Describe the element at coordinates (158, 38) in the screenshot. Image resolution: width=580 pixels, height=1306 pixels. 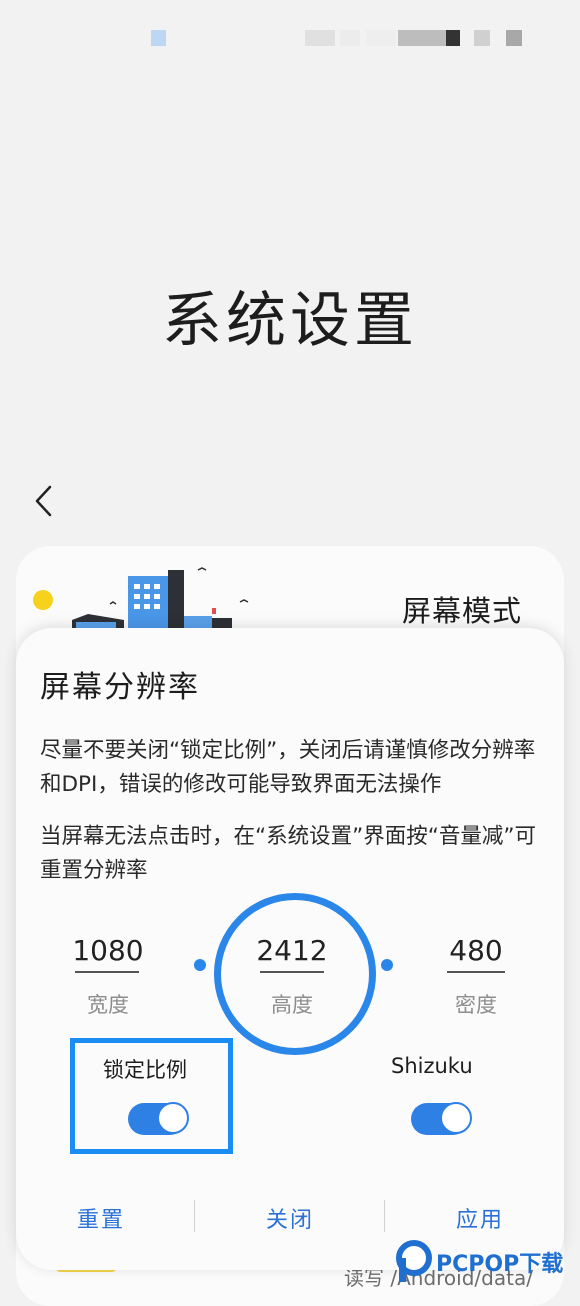
I see `status-indicator` at that location.